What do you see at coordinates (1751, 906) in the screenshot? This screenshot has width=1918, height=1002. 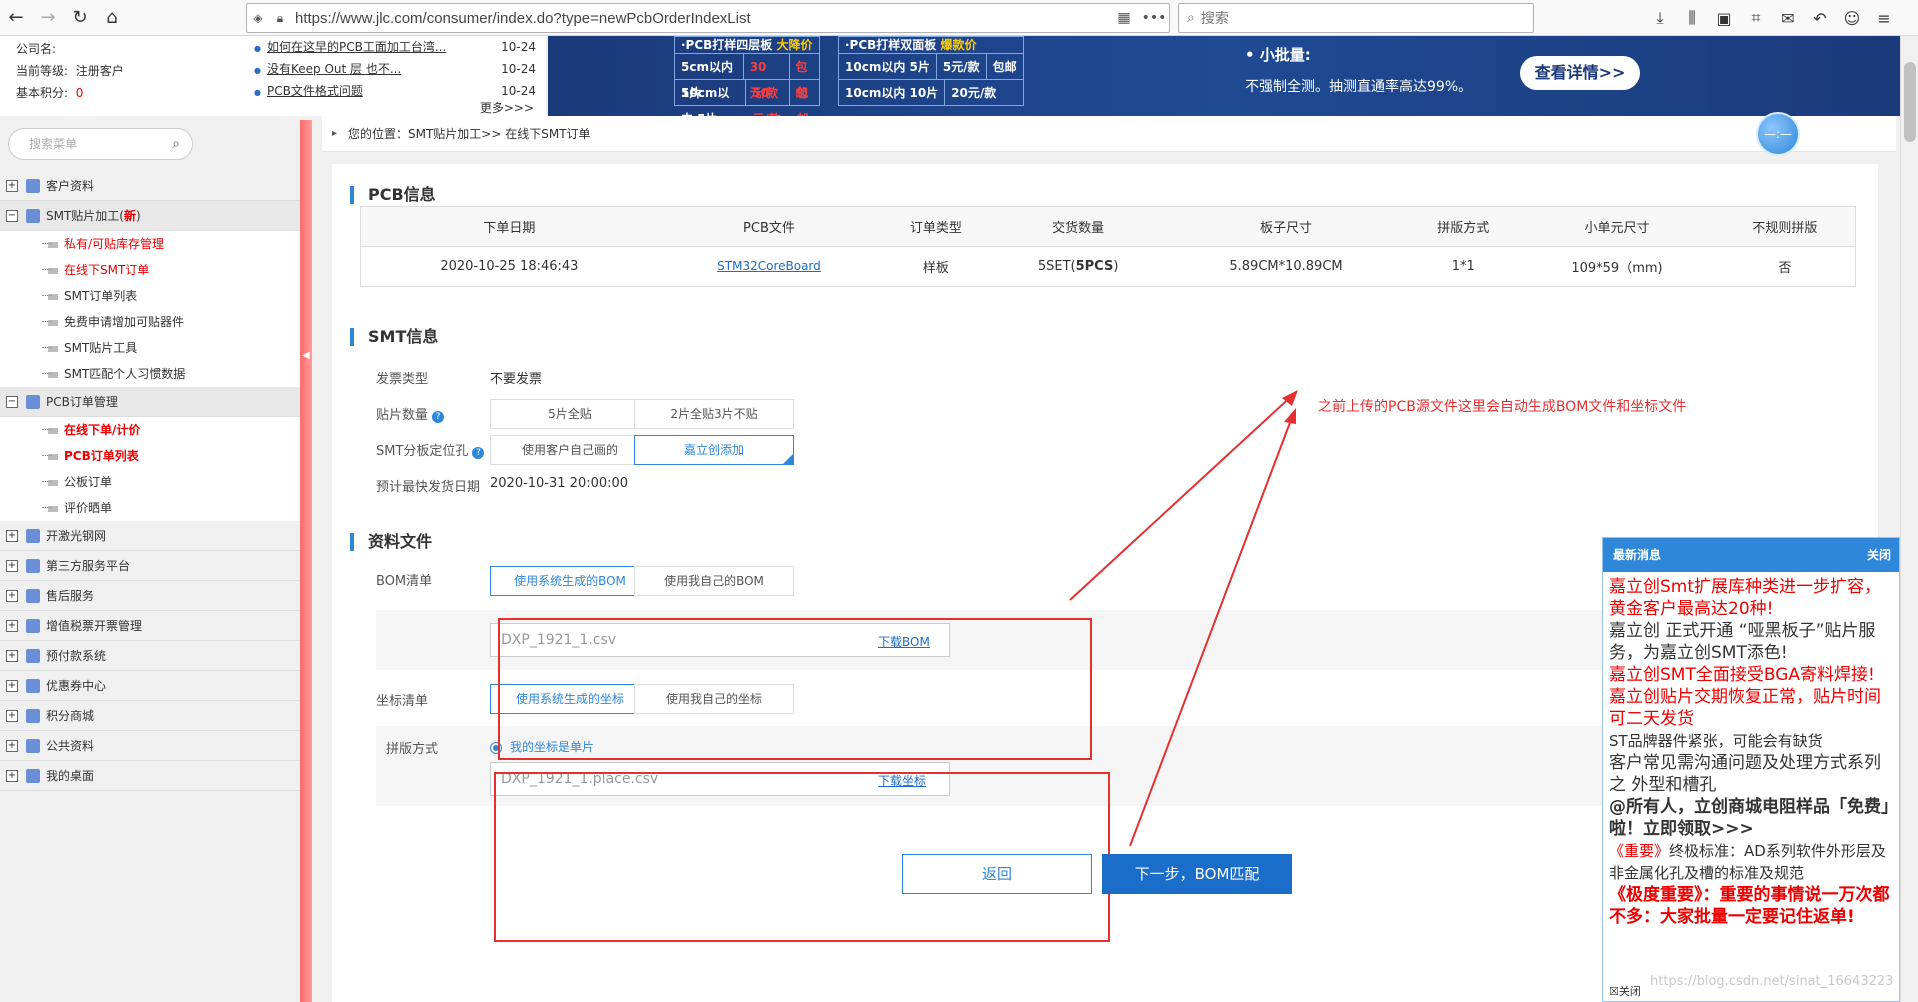 I see `news-message: 《极度重要》：重要的事情说一万次都不多：大家批量一定要记住返单!` at bounding box center [1751, 906].